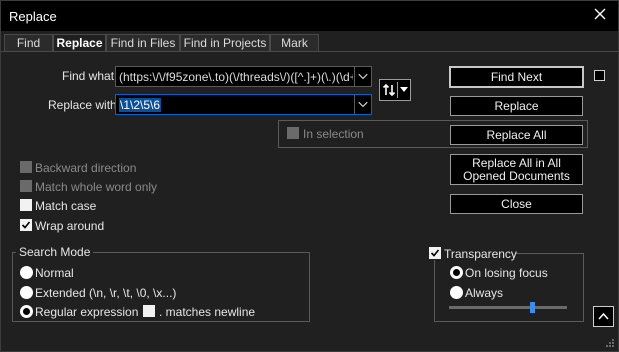 This screenshot has height=352, width=619. I want to click on match-whole-word-checkbox, so click(26, 186).